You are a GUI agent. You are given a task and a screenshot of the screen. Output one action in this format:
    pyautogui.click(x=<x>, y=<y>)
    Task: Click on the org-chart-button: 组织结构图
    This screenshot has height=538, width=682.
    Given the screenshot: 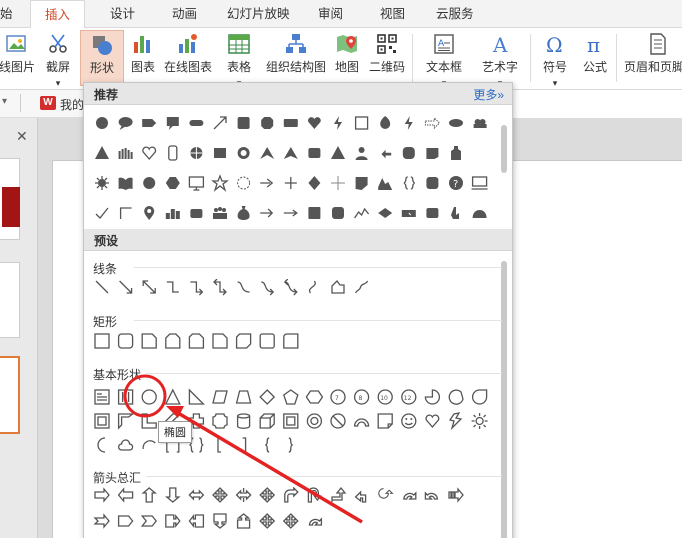 What is the action you would take?
    pyautogui.click(x=296, y=58)
    